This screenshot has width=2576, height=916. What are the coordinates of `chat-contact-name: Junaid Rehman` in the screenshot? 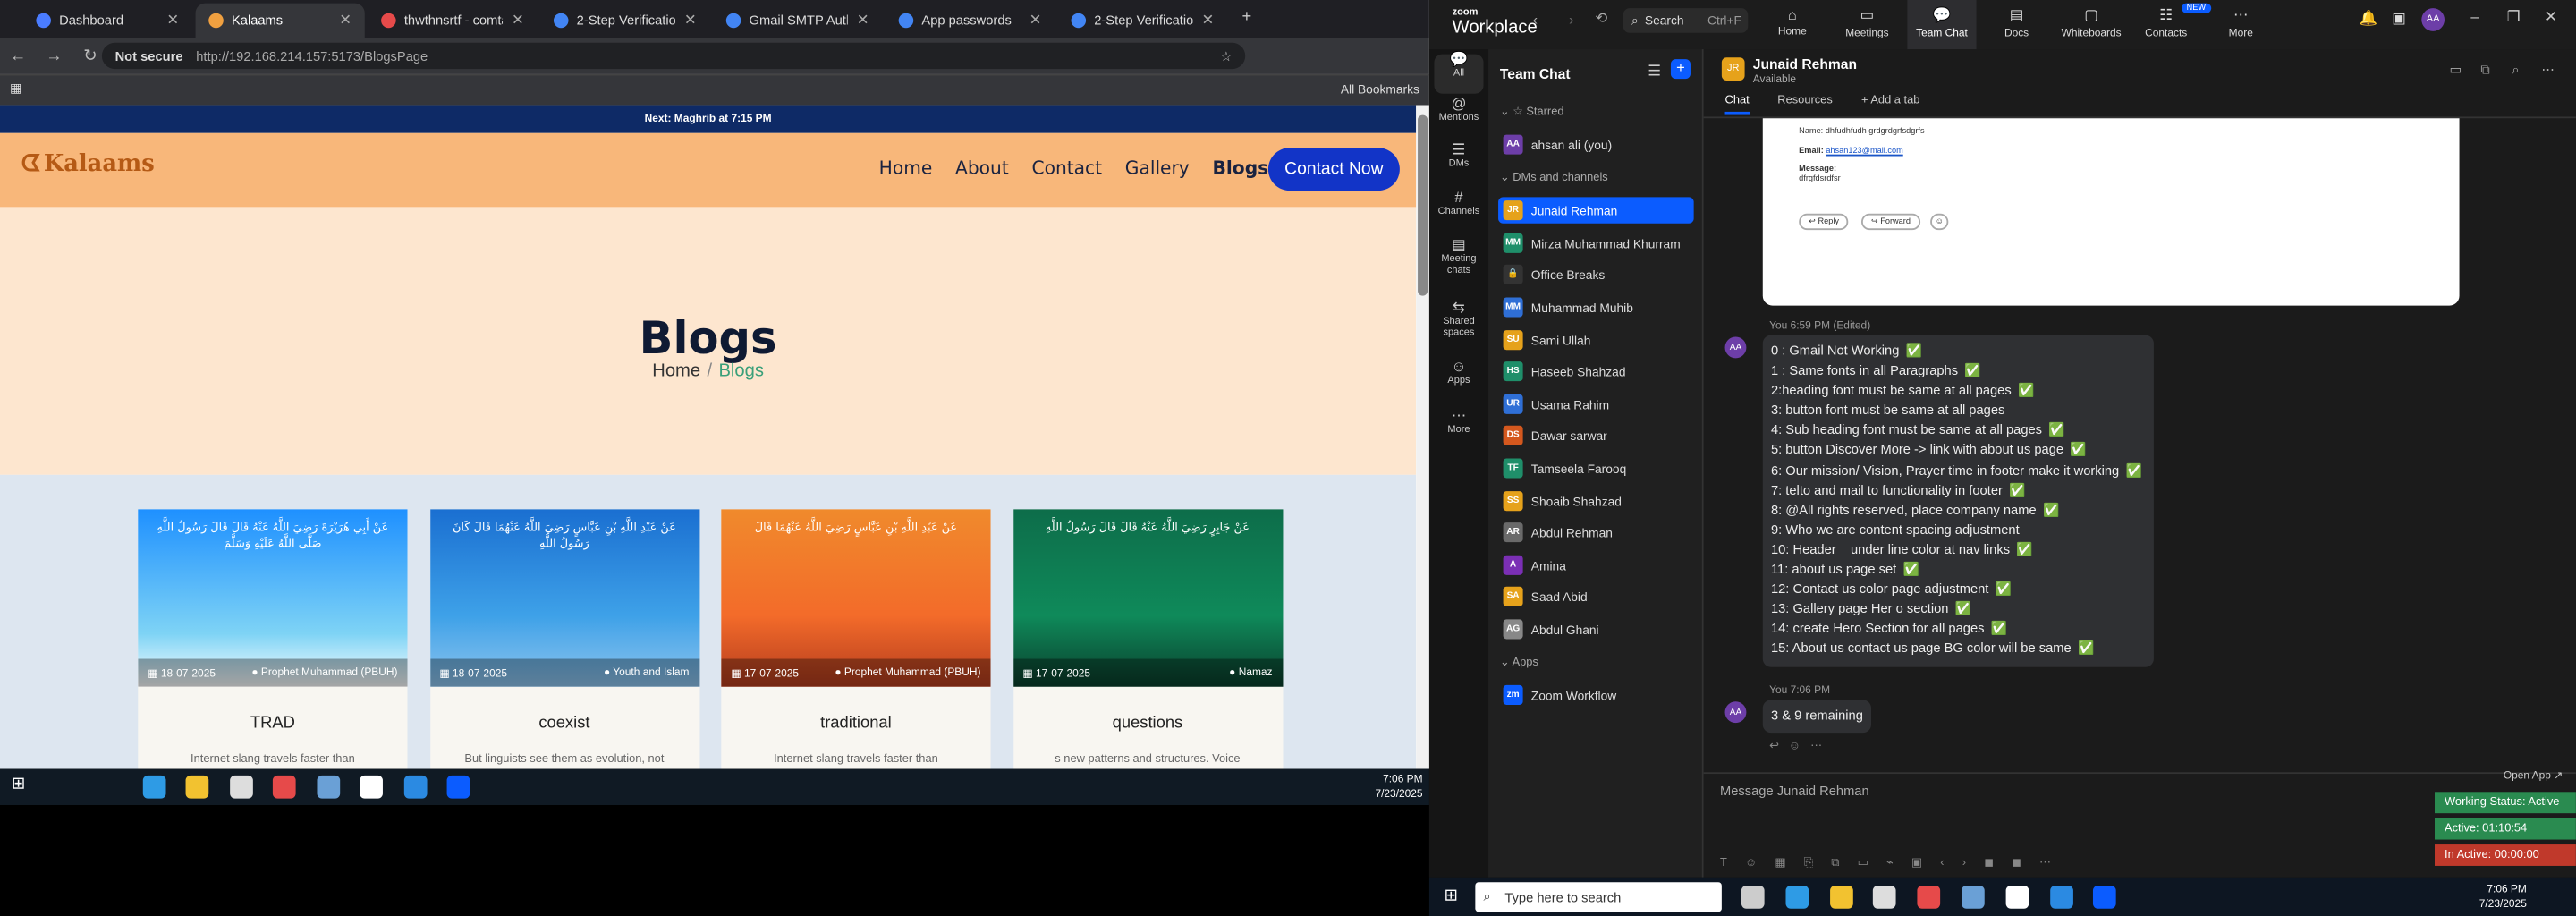 It's located at (1805, 63).